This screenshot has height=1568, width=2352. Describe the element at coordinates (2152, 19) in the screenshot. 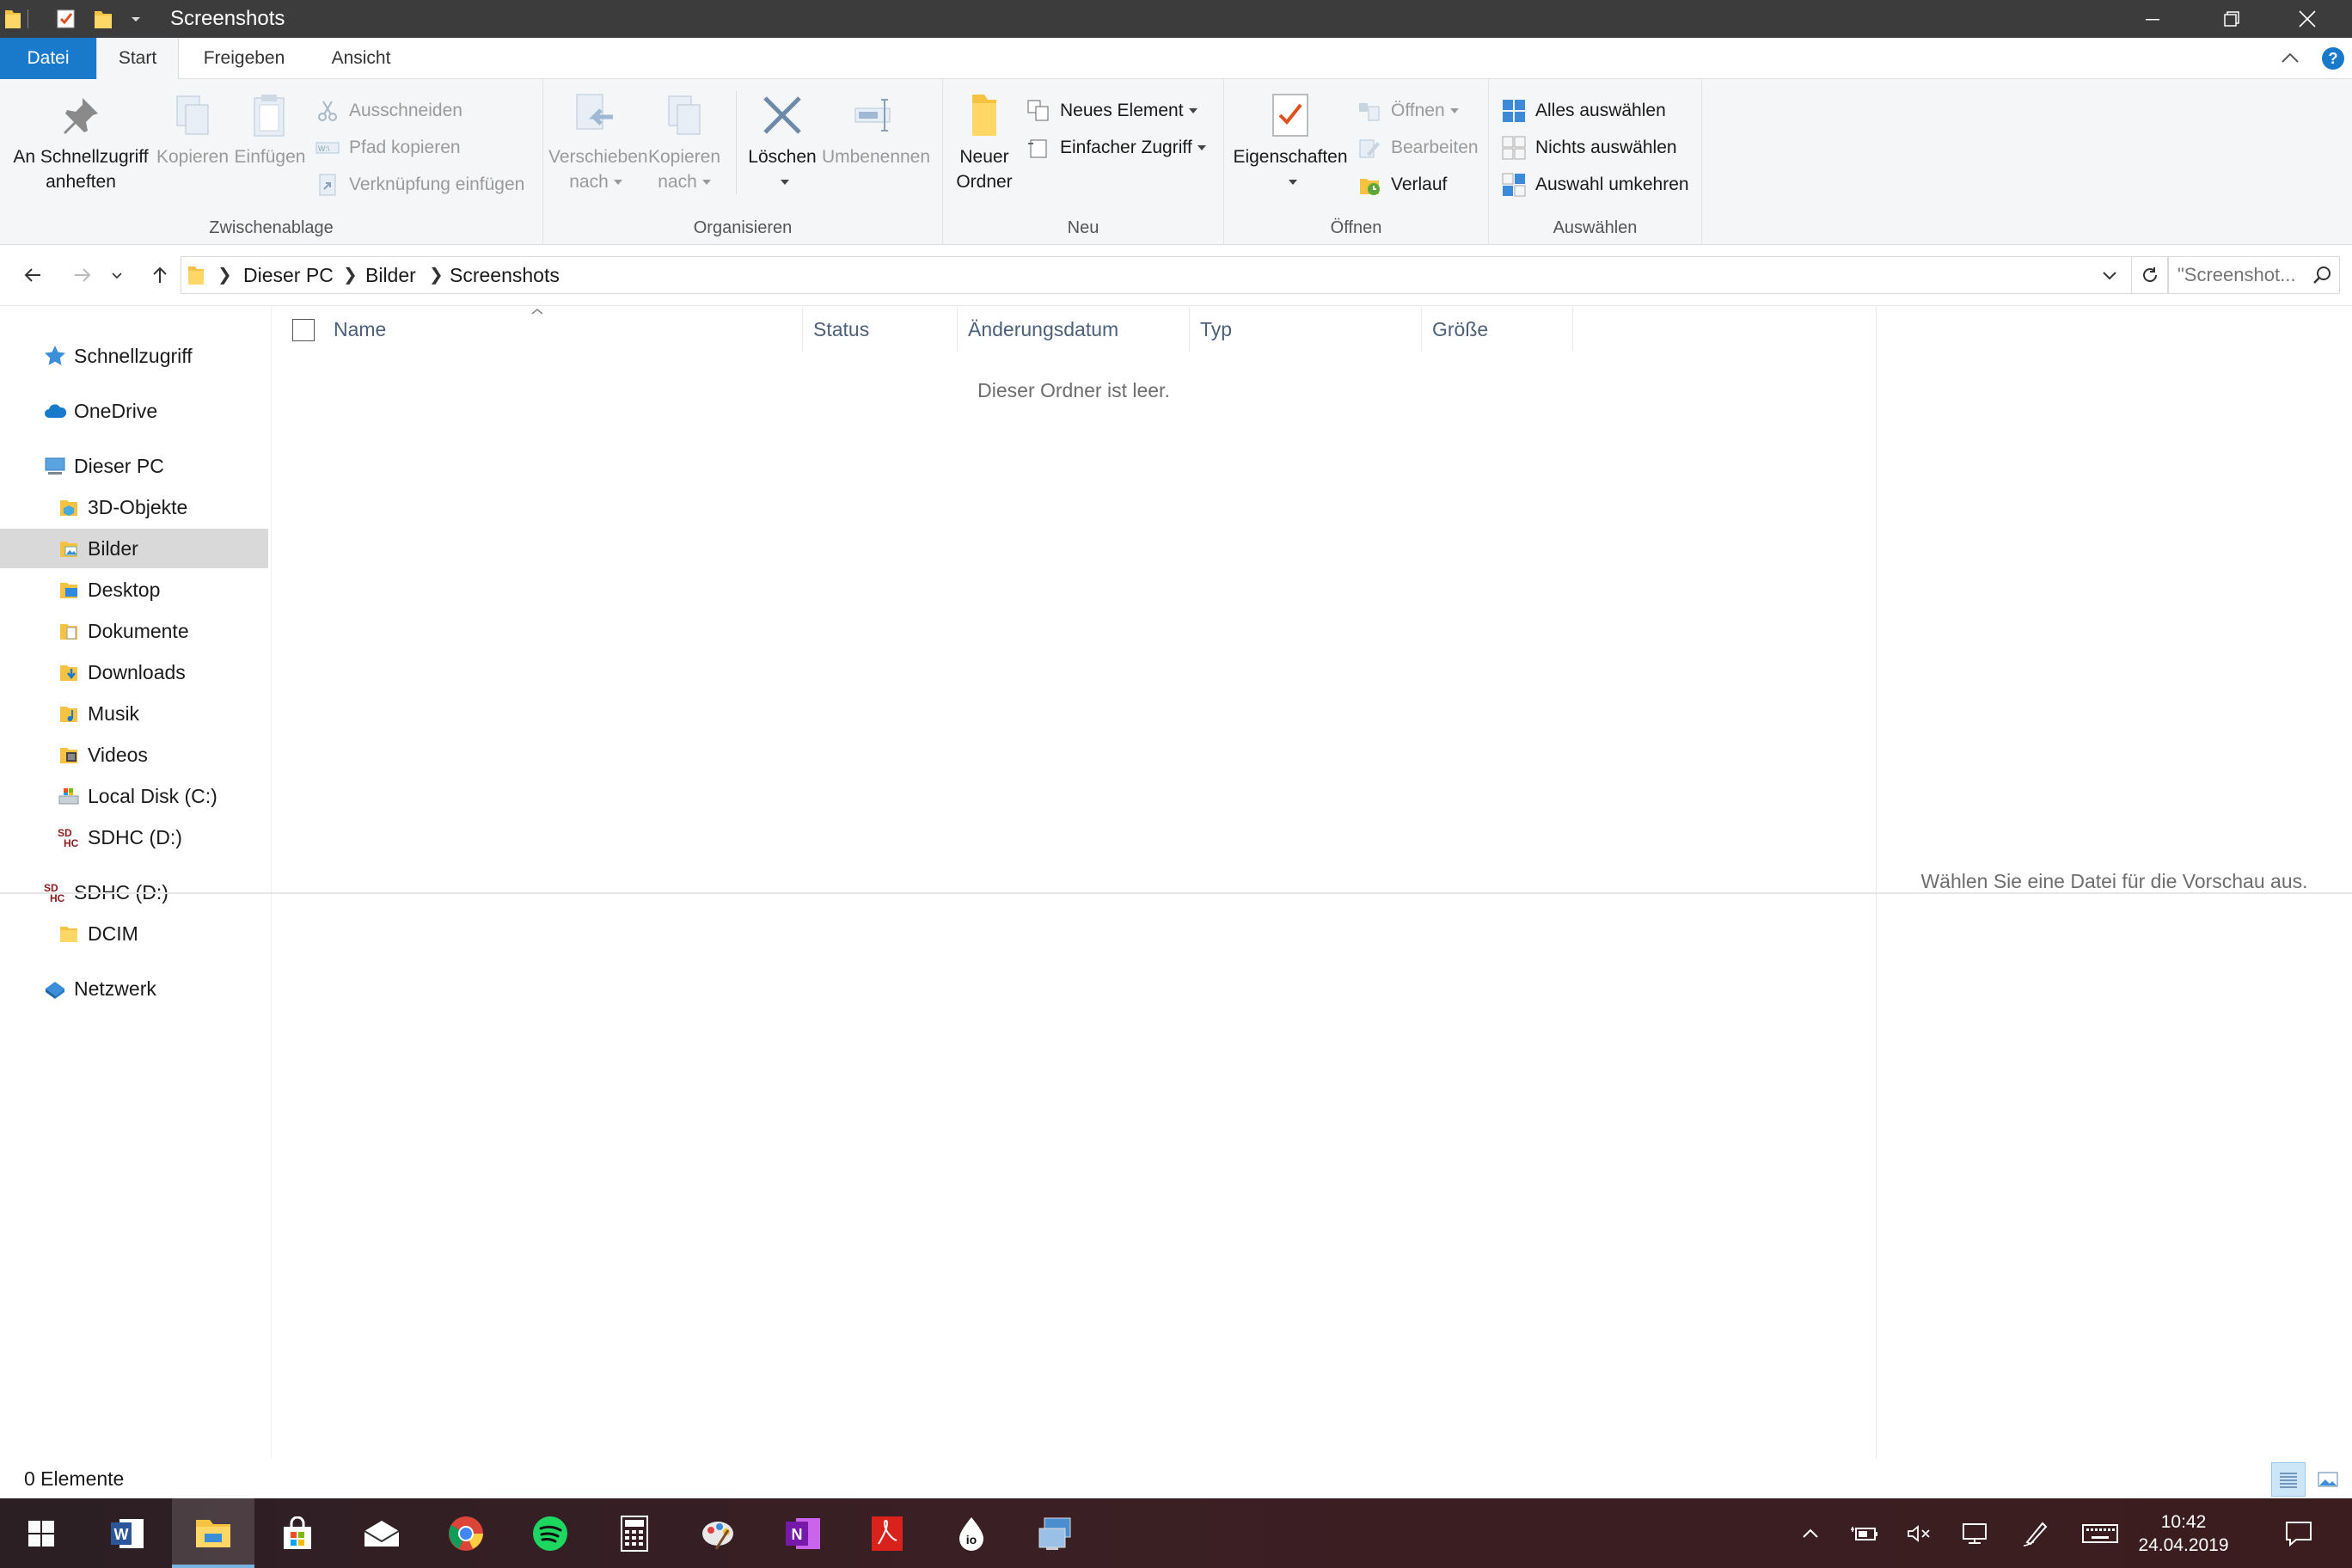

I see `minimize-button` at that location.